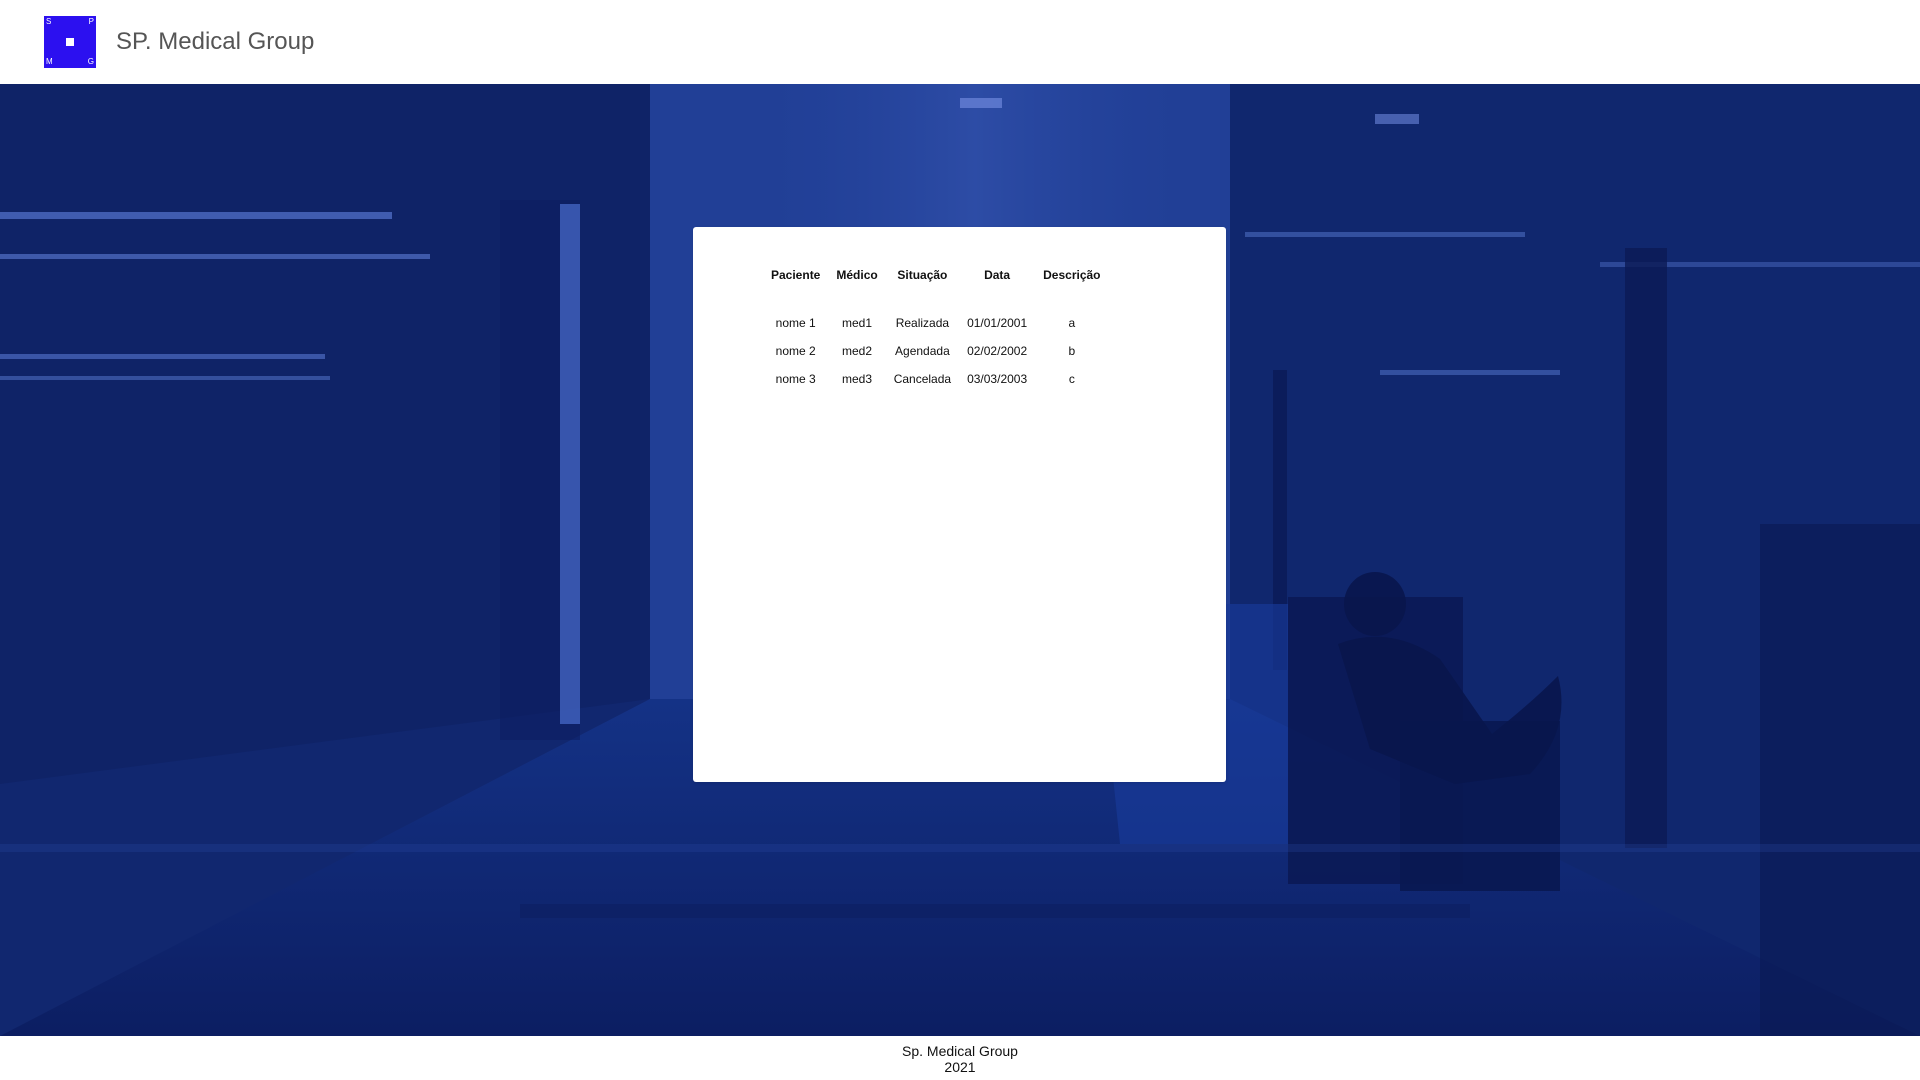 The image size is (1920, 1080). I want to click on footer-company-name: Sp. Medical Group, so click(960, 1051).